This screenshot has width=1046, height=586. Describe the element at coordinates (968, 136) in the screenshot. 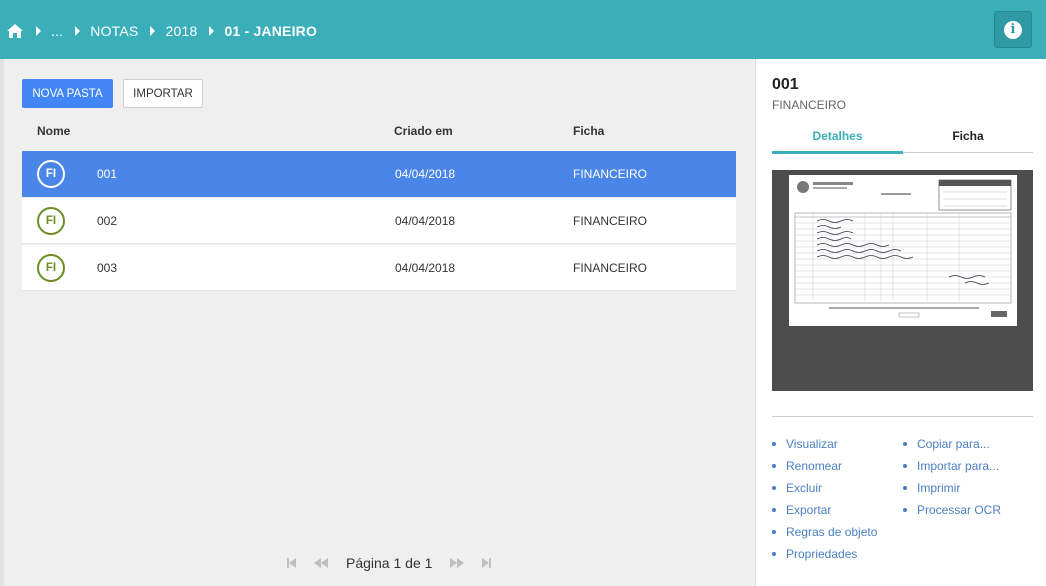

I see `tab-ficha: Ficha` at that location.